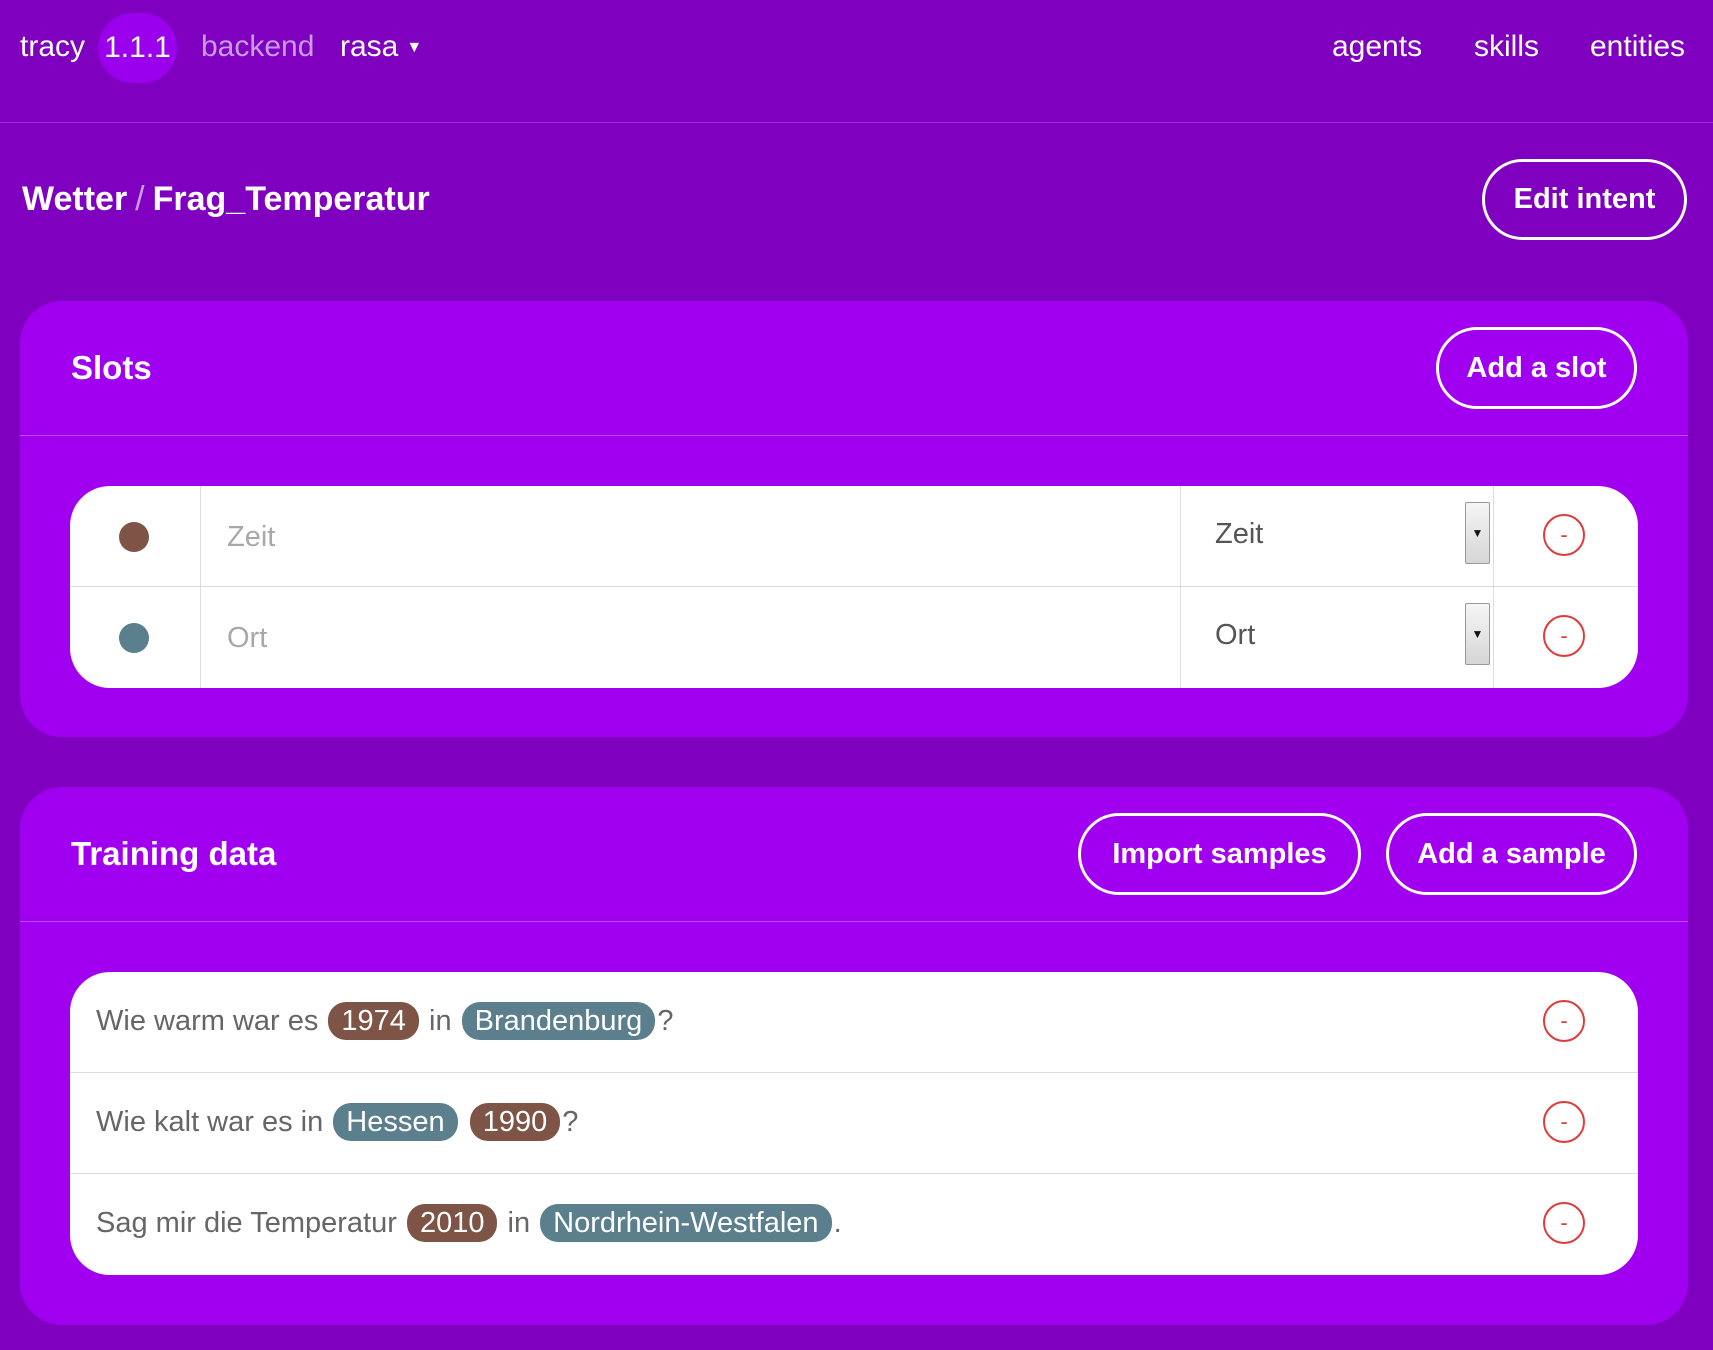  Describe the element at coordinates (515, 1122) in the screenshot. I see `entity-tag-zeit: 1990` at that location.